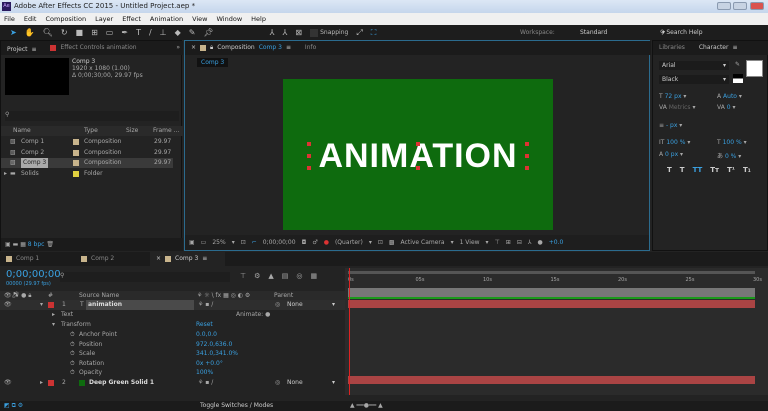 The width and height of the screenshot is (768, 411). Describe the element at coordinates (311, 305) in the screenshot. I see `parent-select: None ▾` at that location.